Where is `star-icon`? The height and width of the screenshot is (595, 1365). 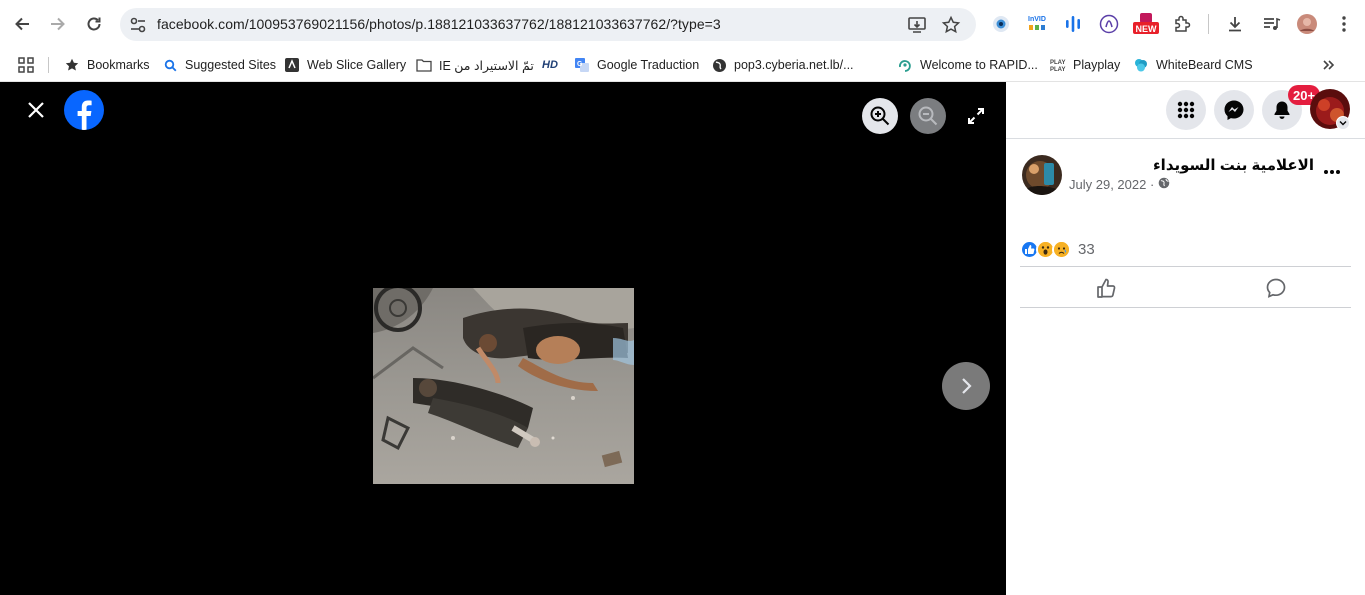 star-icon is located at coordinates (72, 65).